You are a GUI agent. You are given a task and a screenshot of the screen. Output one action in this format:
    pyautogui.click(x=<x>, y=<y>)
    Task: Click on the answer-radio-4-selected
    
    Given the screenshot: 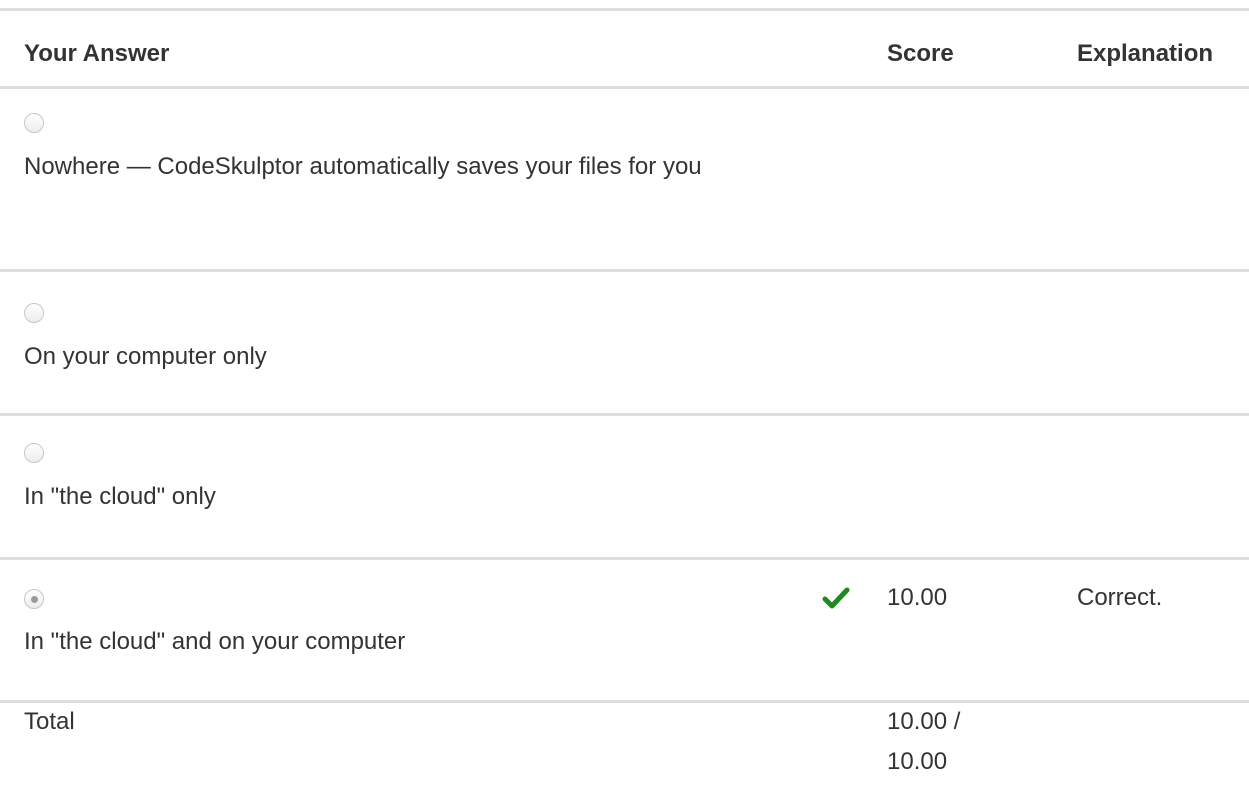 What is the action you would take?
    pyautogui.click(x=34, y=599)
    